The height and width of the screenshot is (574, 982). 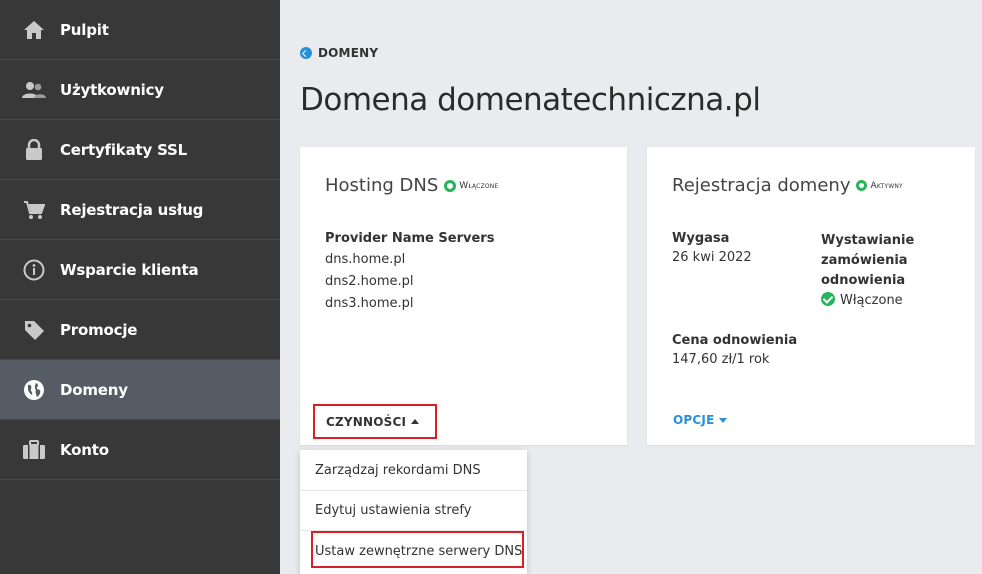 What do you see at coordinates (868, 240) in the screenshot?
I see `renewal-label: Wystawianie` at bounding box center [868, 240].